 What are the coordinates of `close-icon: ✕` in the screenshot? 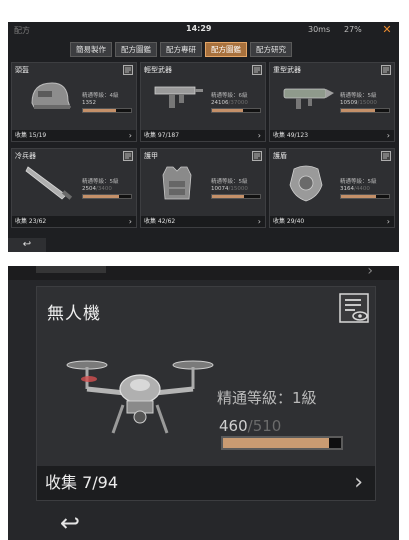 It's located at (387, 30).